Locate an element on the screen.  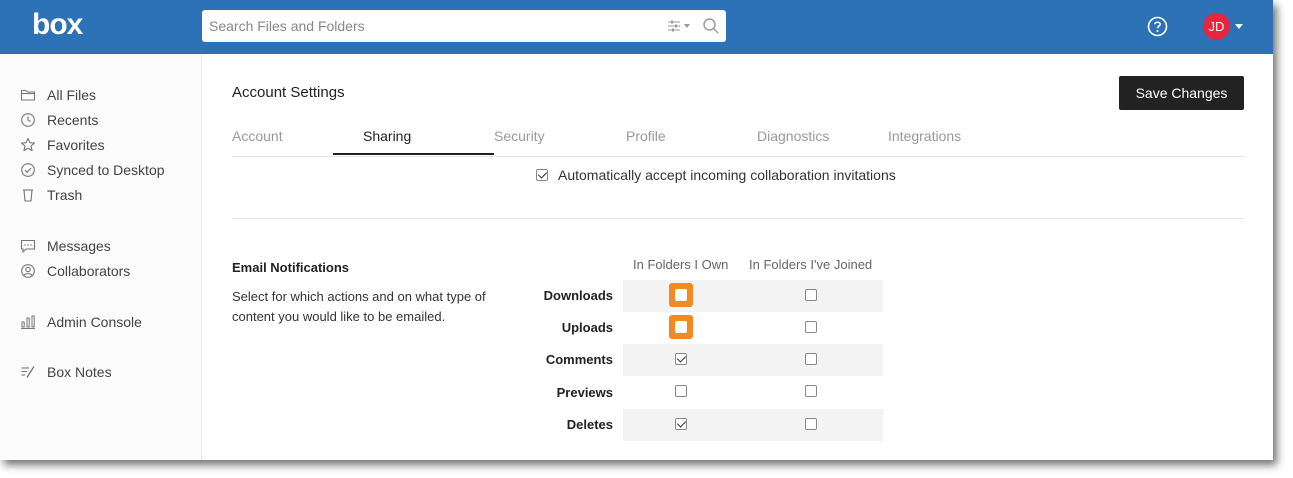
deletes-joined-checkbox is located at coordinates (811, 424).